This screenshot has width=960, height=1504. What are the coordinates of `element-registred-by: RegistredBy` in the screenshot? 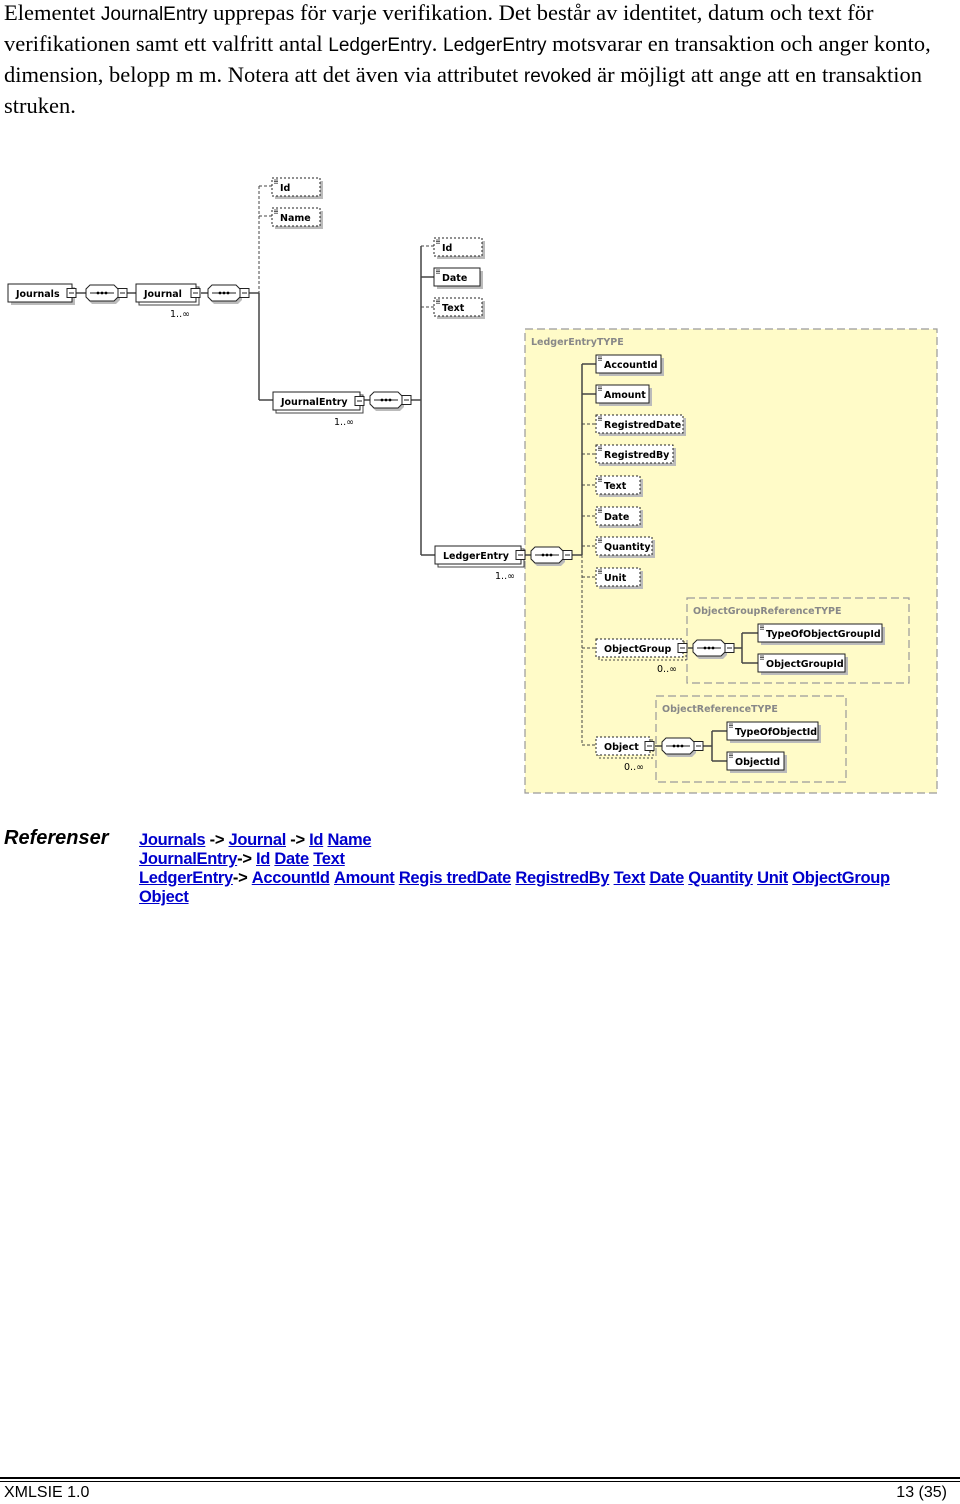 It's located at (635, 455).